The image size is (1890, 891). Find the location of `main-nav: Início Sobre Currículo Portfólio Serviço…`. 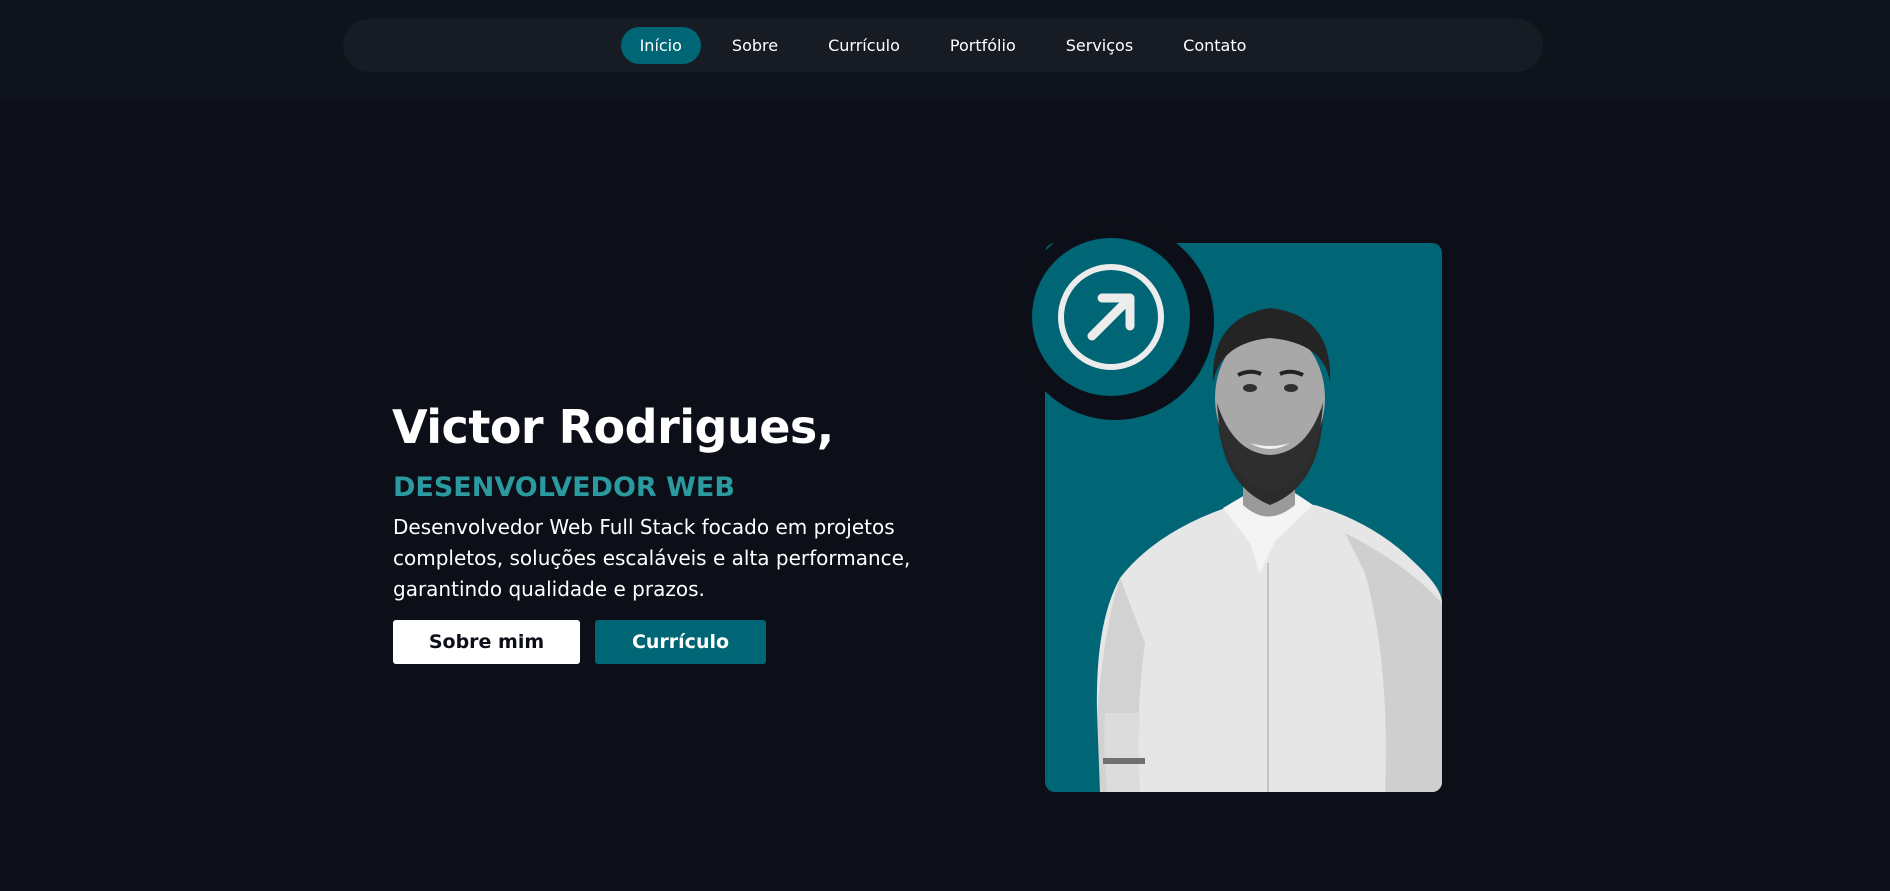

main-nav: Início Sobre Currículo Portfólio Serviço… is located at coordinates (943, 45).